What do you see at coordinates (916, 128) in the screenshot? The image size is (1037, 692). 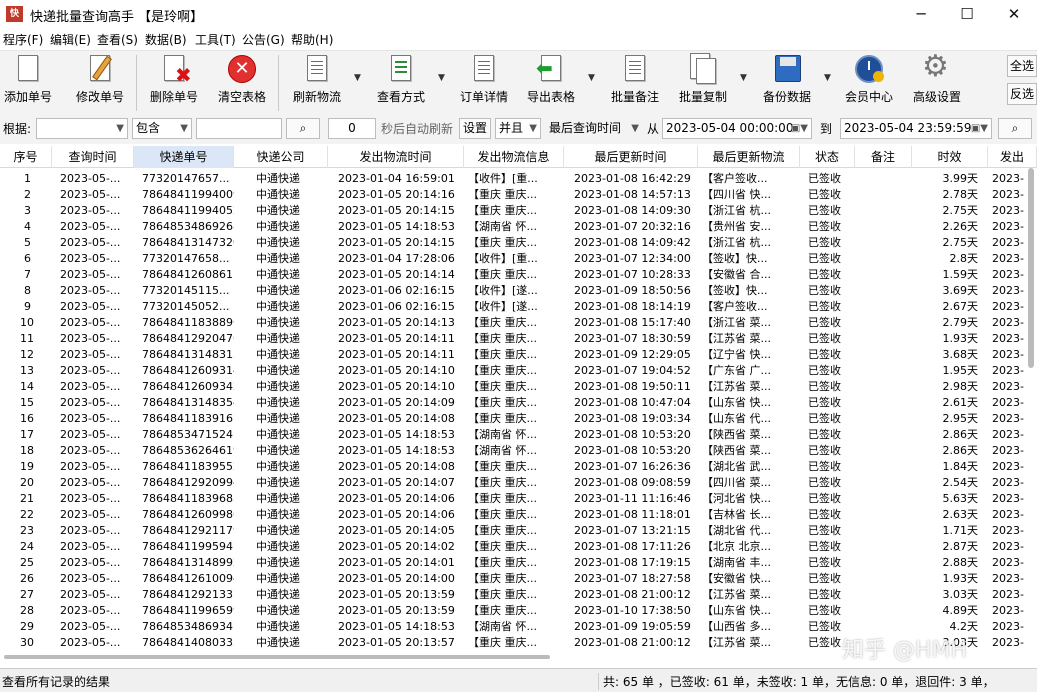 I see `to-date-picker: 2023-05-04 23:59:59 ▣▼` at bounding box center [916, 128].